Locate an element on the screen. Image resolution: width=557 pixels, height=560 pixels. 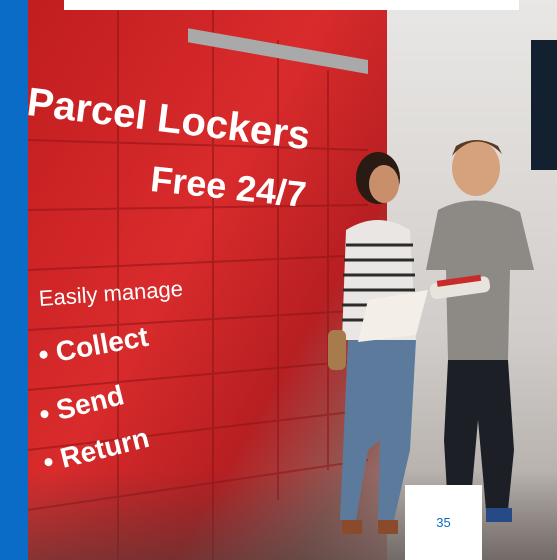
page-number: 35 is located at coordinates (443, 522).